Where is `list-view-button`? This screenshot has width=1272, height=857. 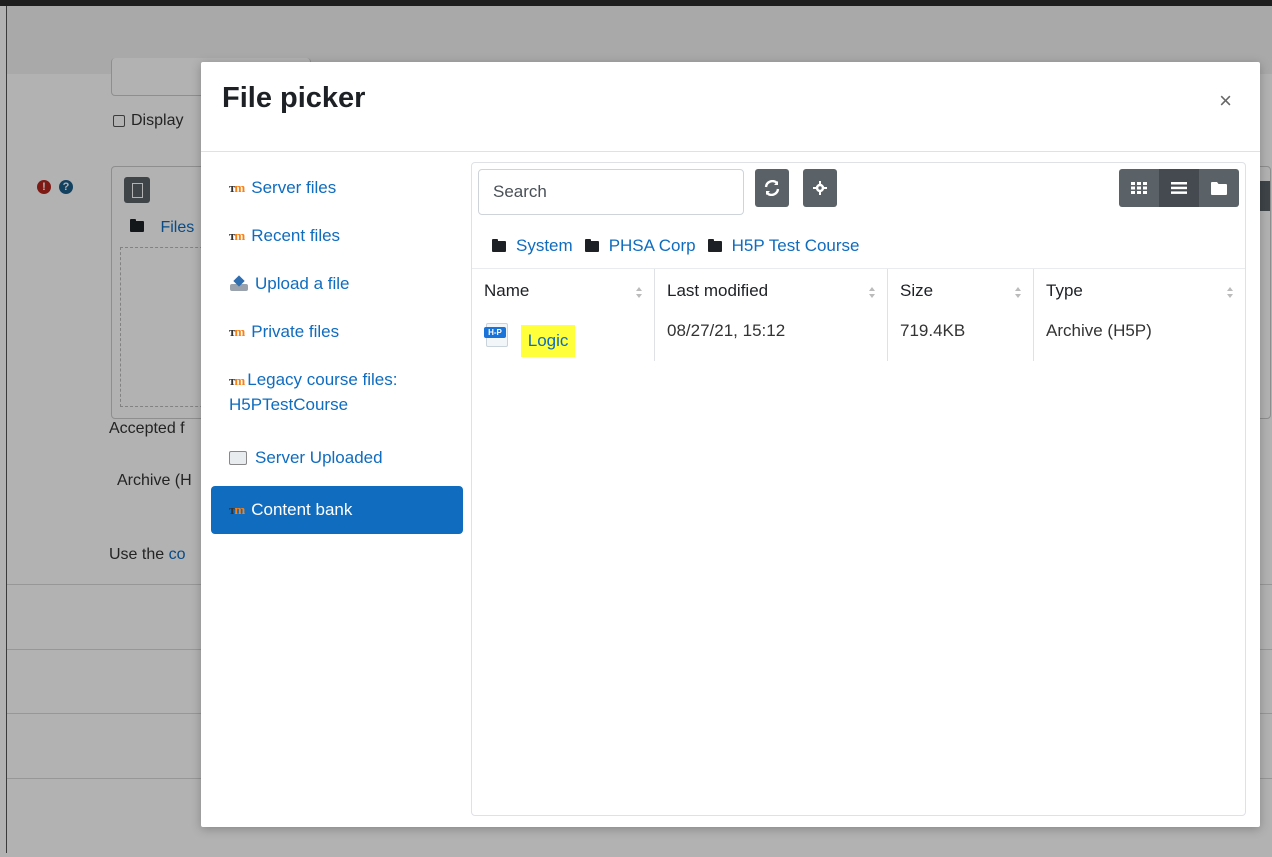
list-view-button is located at coordinates (1179, 188).